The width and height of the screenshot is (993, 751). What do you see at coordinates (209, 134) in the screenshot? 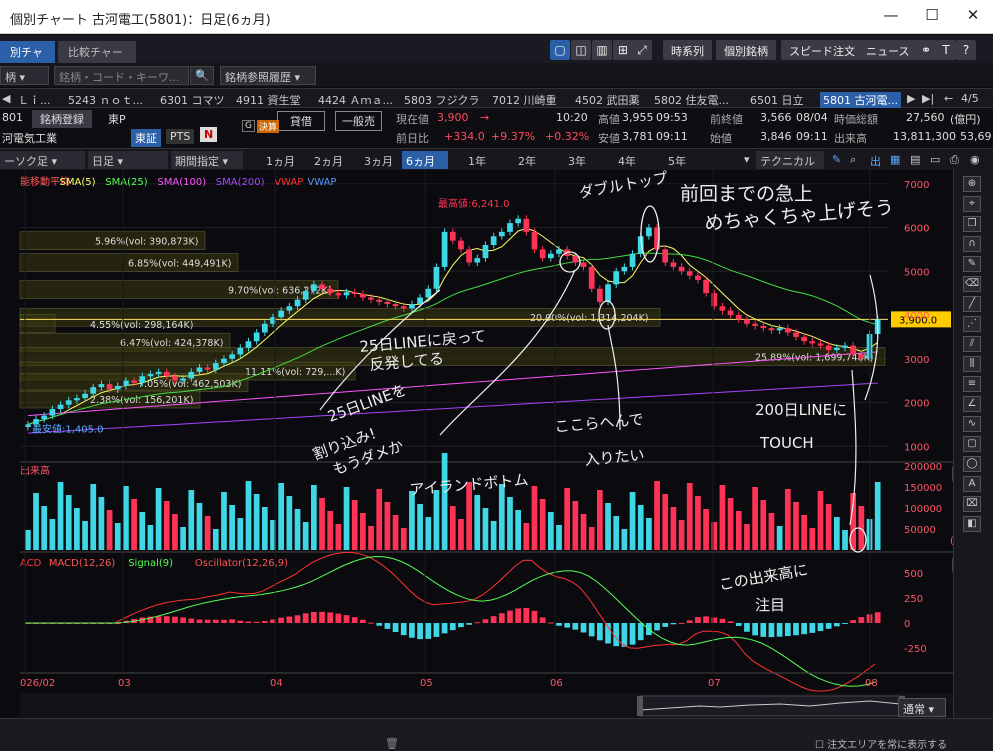
I see `nikkei-n-icon: N` at bounding box center [209, 134].